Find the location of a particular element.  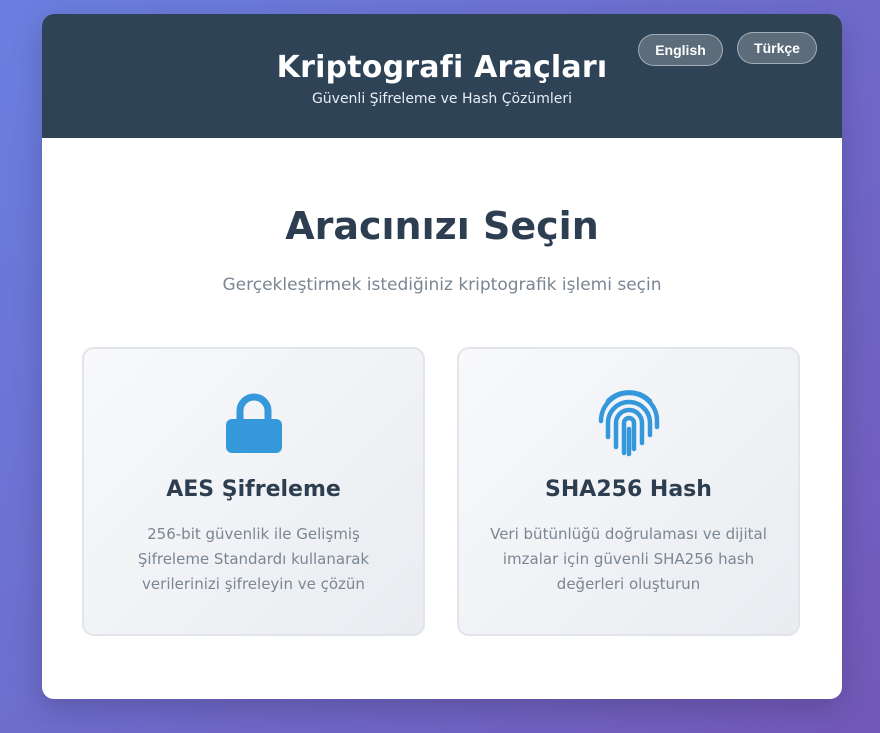

aes-card-title: AES Şifreleme is located at coordinates (253, 489).